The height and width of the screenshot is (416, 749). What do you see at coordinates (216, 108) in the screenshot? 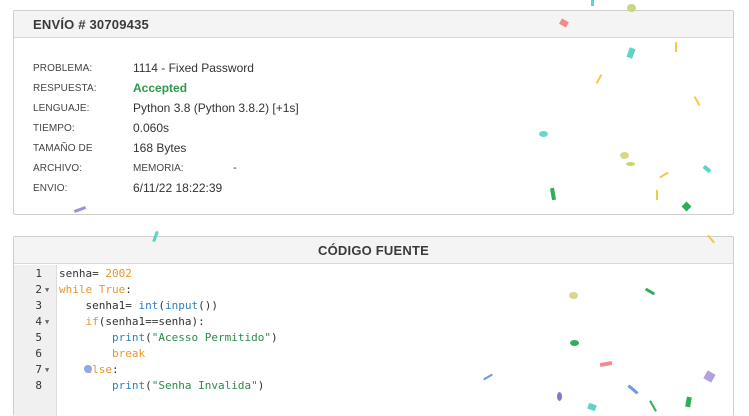
I see `language-value: Python 3.8 (Python 3.8.2) [+1s]` at bounding box center [216, 108].